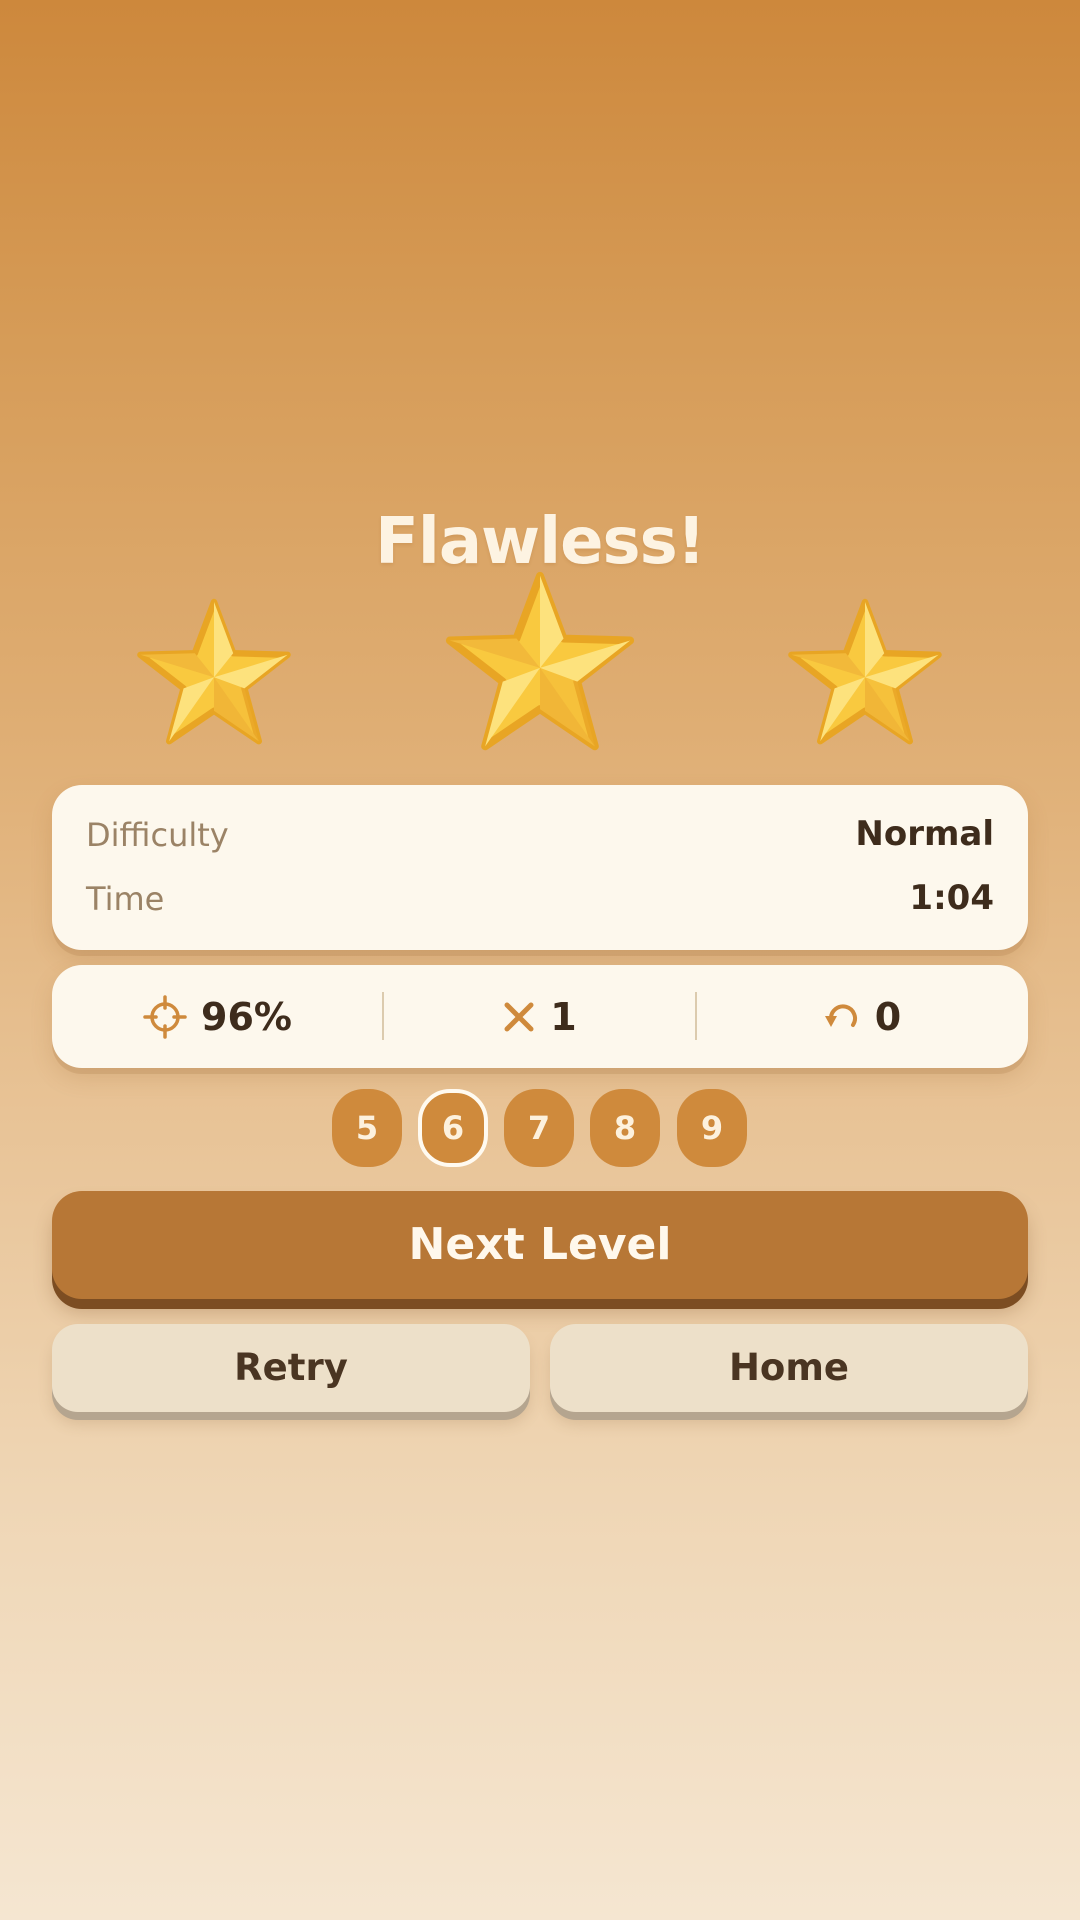 The height and width of the screenshot is (1920, 1080). I want to click on level-7-button: 7, so click(539, 1128).